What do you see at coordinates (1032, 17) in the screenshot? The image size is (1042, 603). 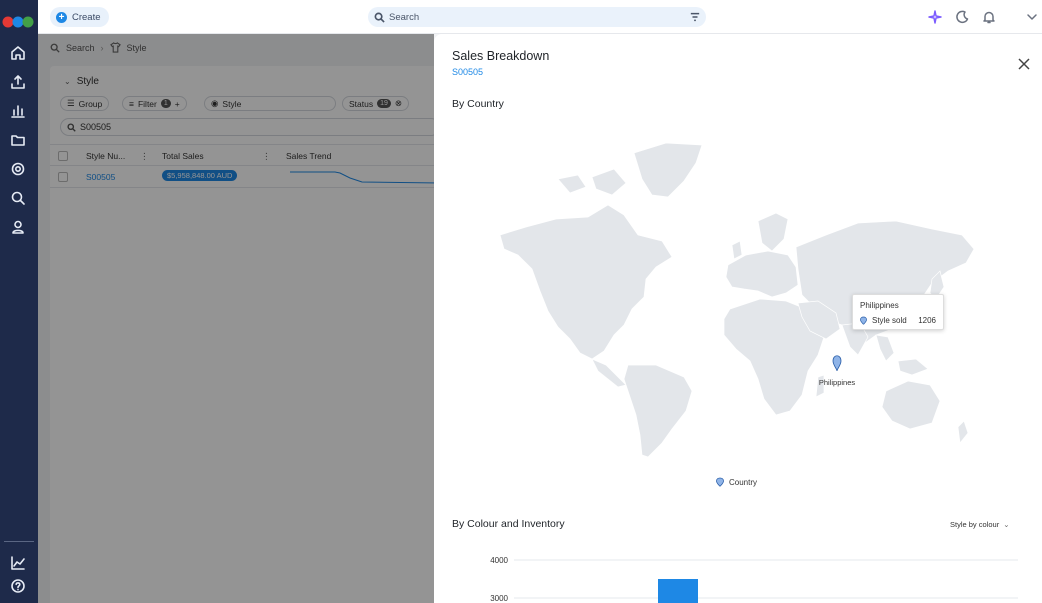 I see `chevron-down-icon` at bounding box center [1032, 17].